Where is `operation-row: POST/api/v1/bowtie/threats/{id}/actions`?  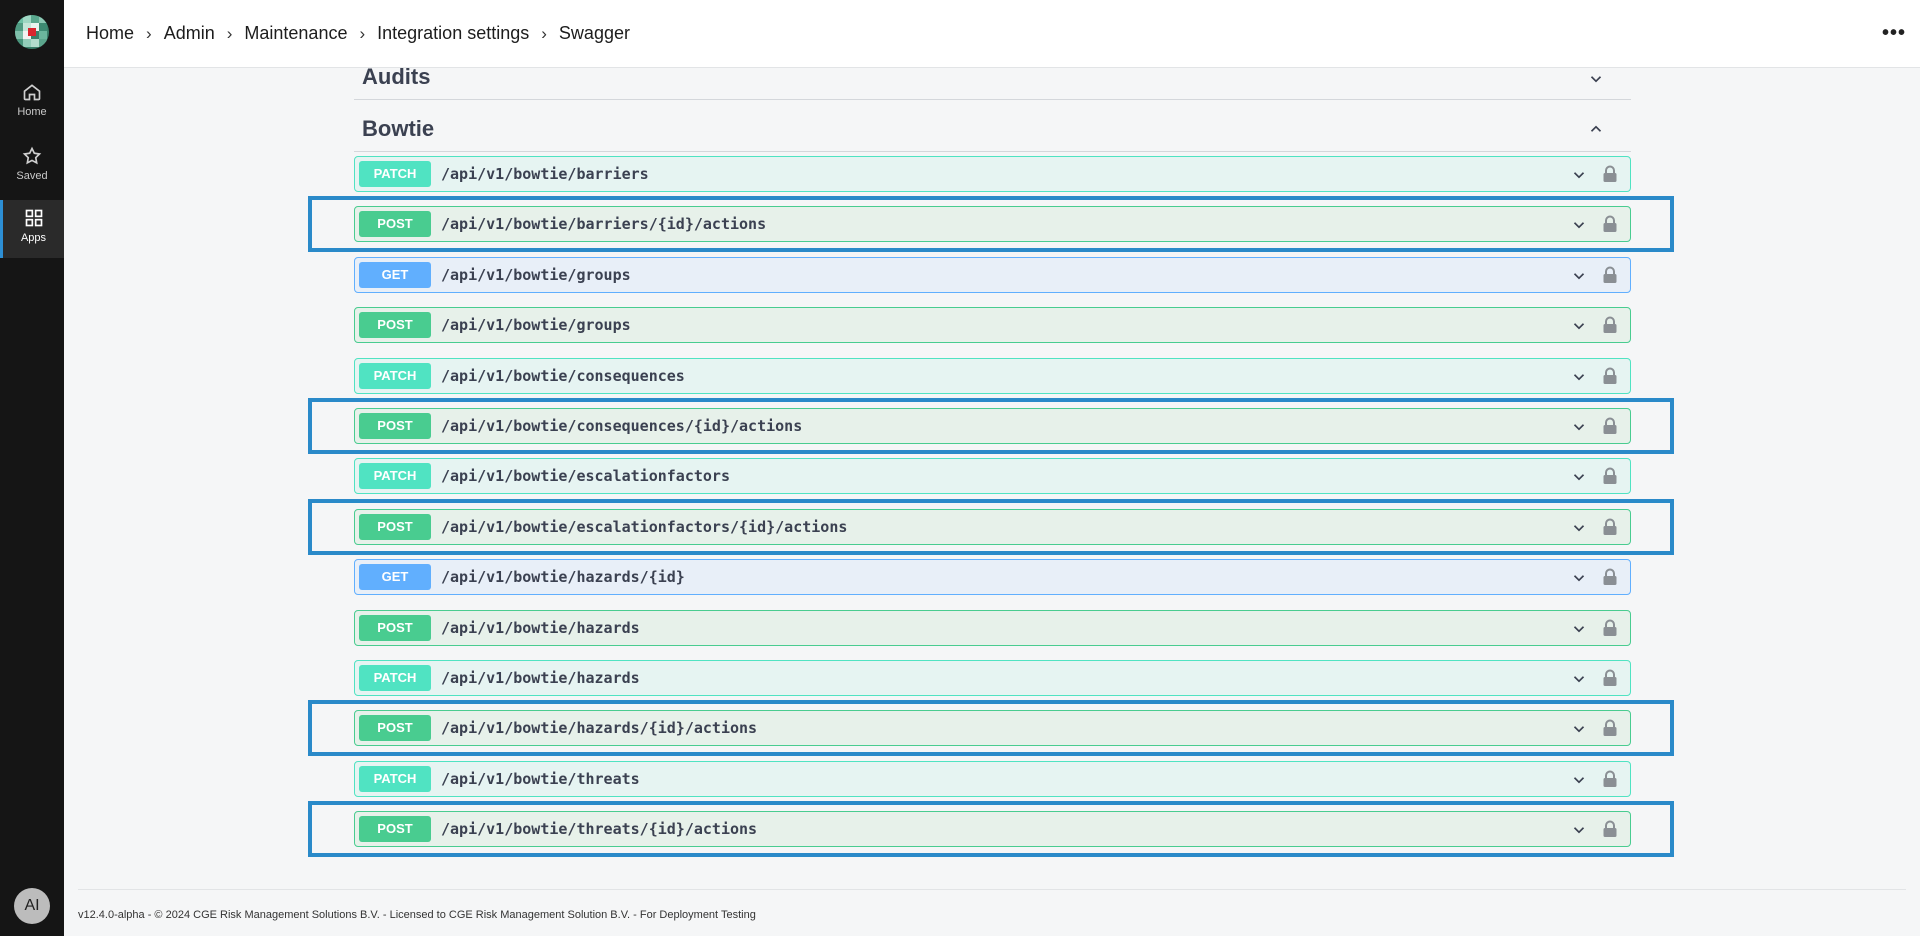
operation-row: POST/api/v1/bowtie/threats/{id}/actions is located at coordinates (992, 829).